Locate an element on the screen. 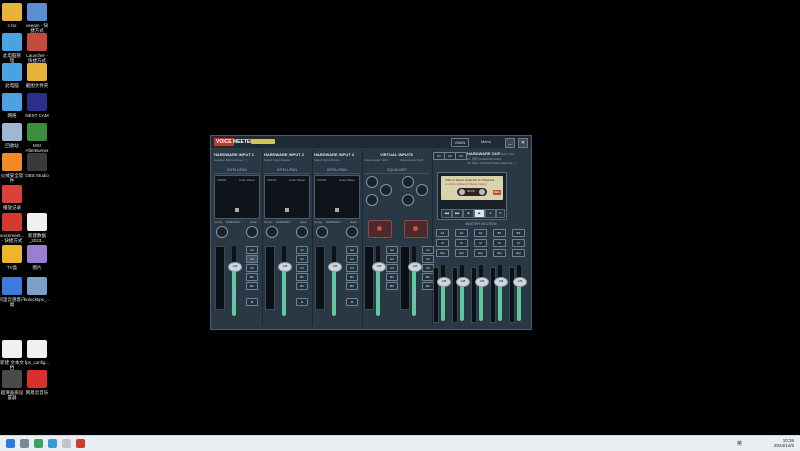 The height and width of the screenshot is (451, 800). rewind-button: ◀◀ is located at coordinates (446, 213).